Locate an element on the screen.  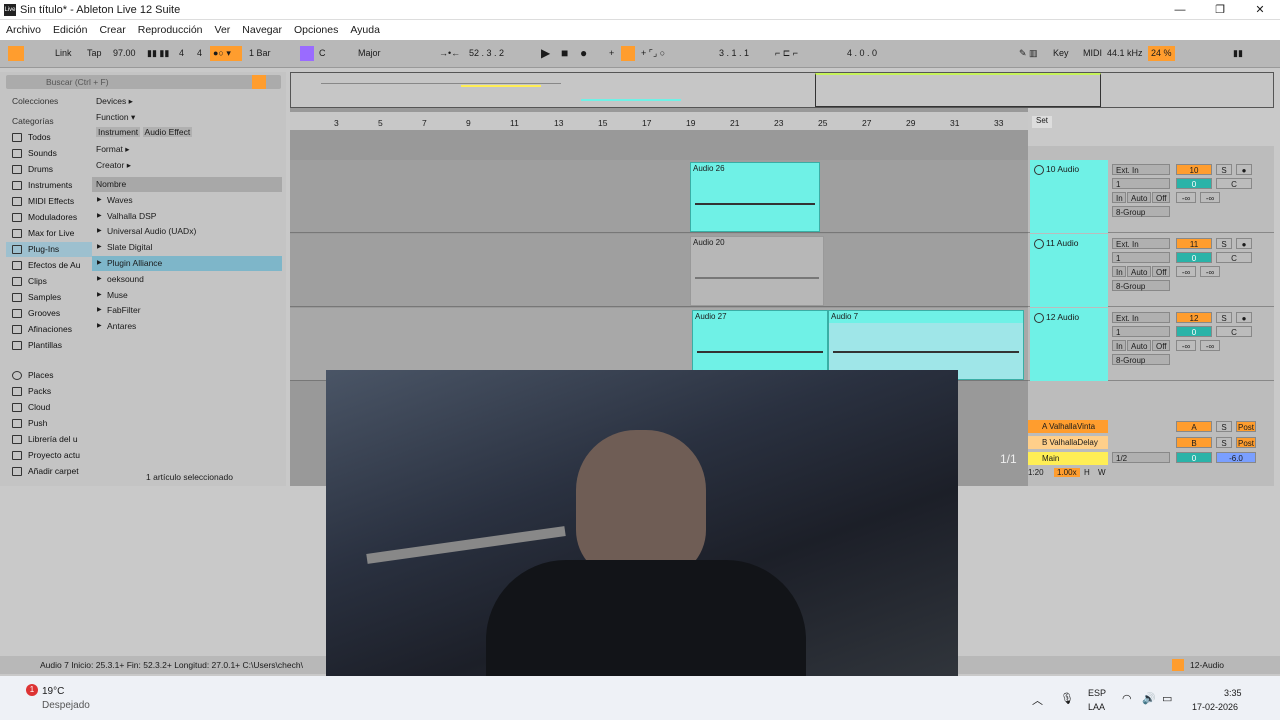
loop-start: 3 . 1 . 1 is located at coordinates (734, 53).